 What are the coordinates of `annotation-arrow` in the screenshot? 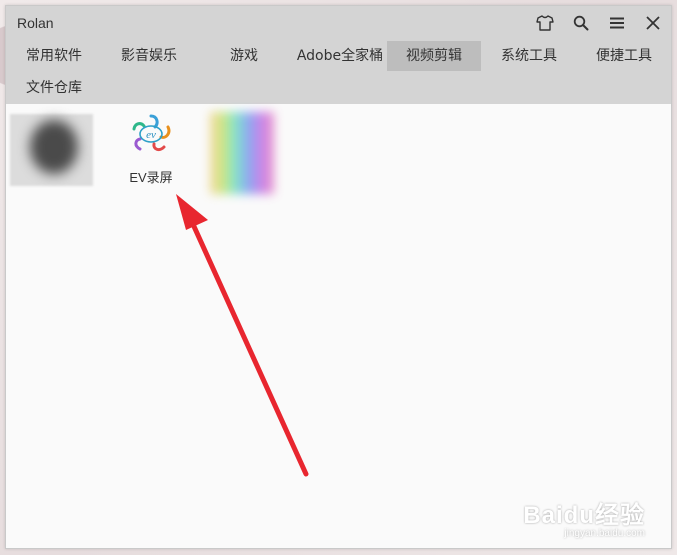 It's located at (242, 335).